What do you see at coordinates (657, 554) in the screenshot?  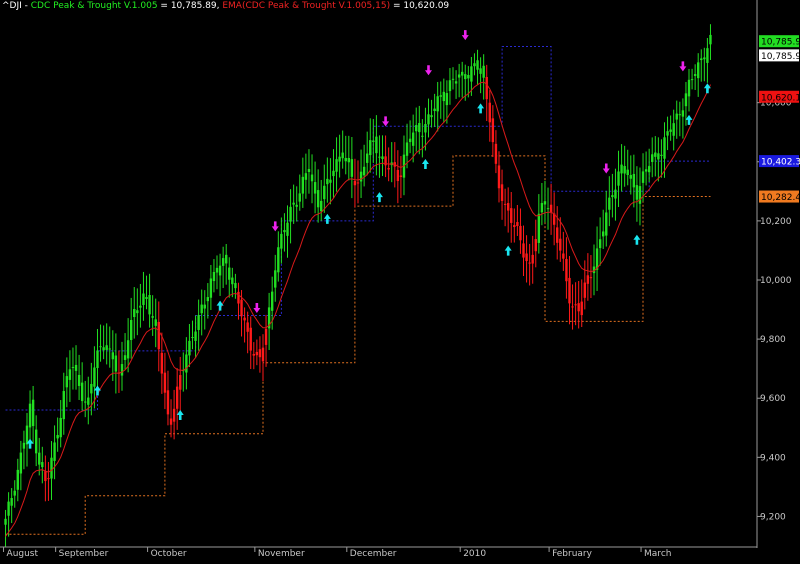 I see `x-tick-label: March` at bounding box center [657, 554].